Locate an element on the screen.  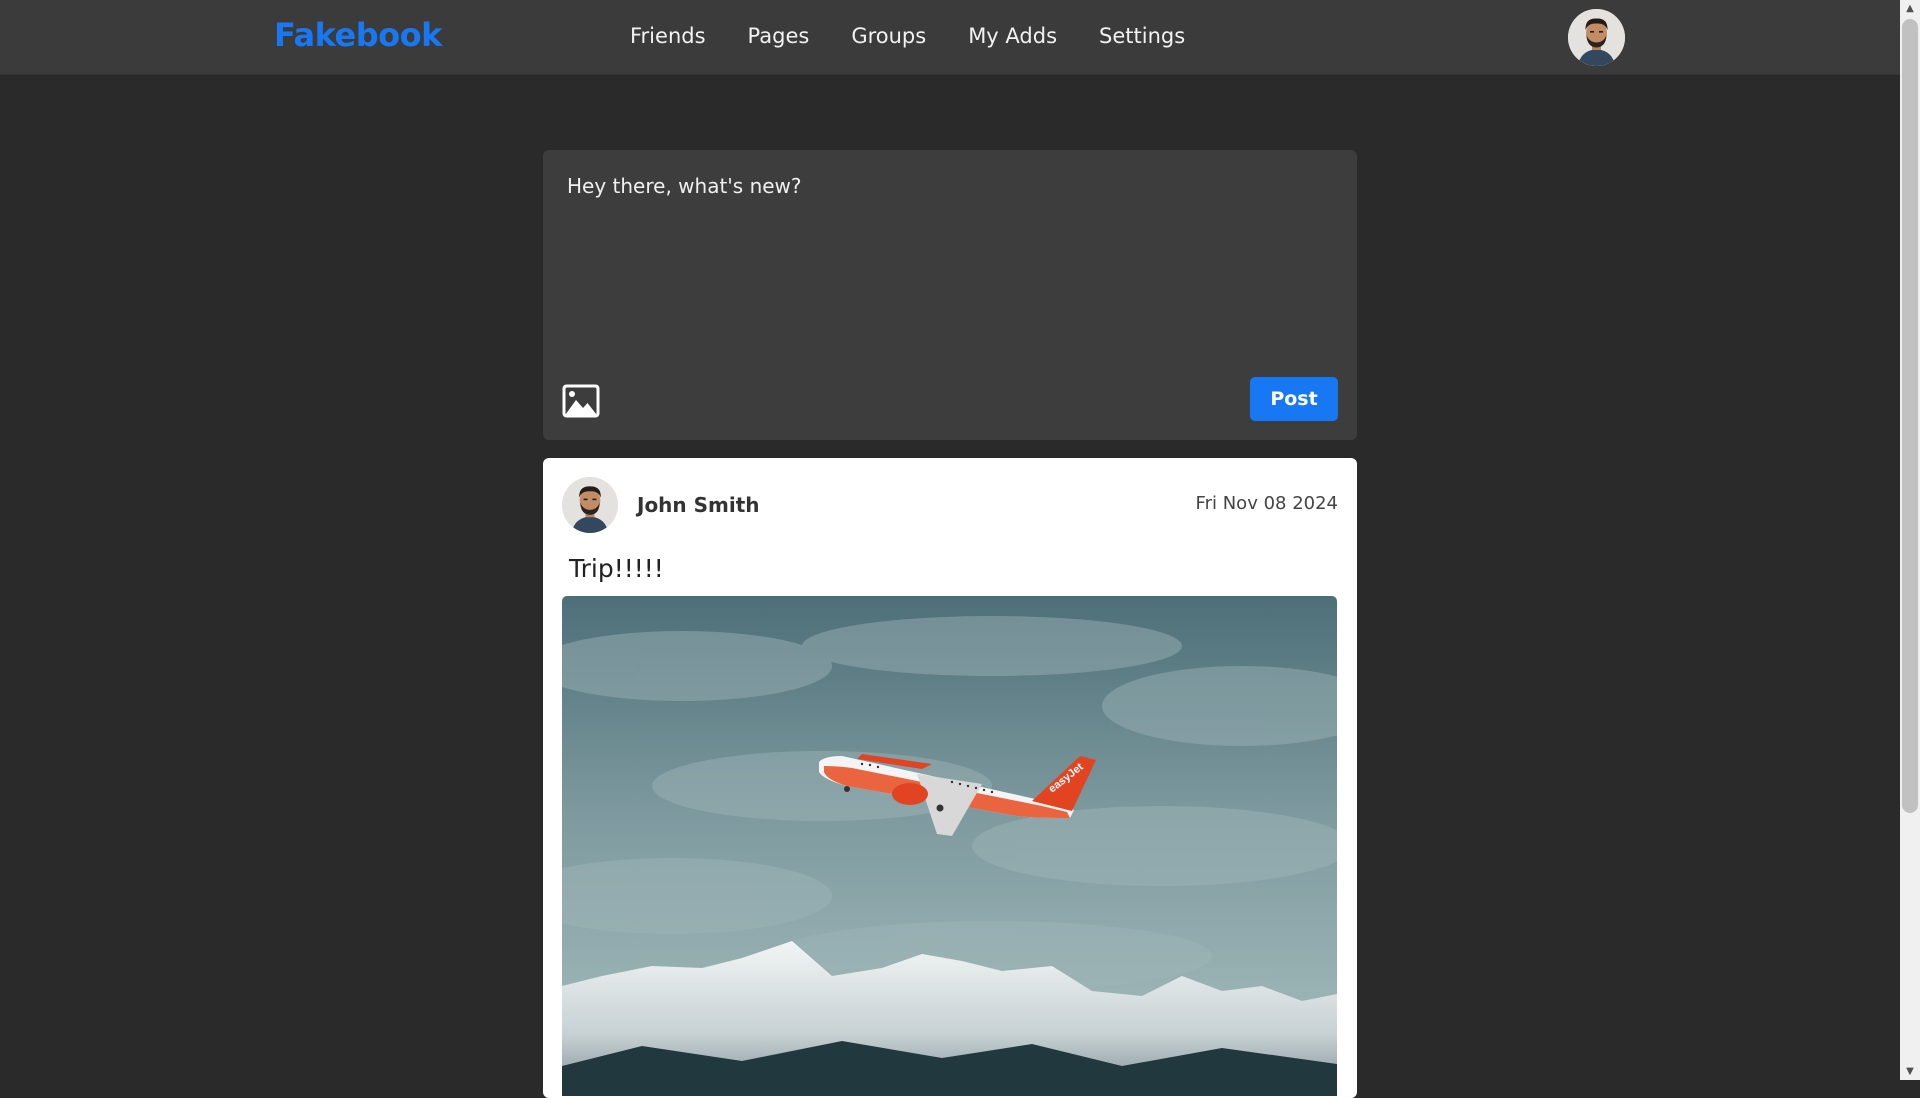
composer-input is located at coordinates (950, 262).